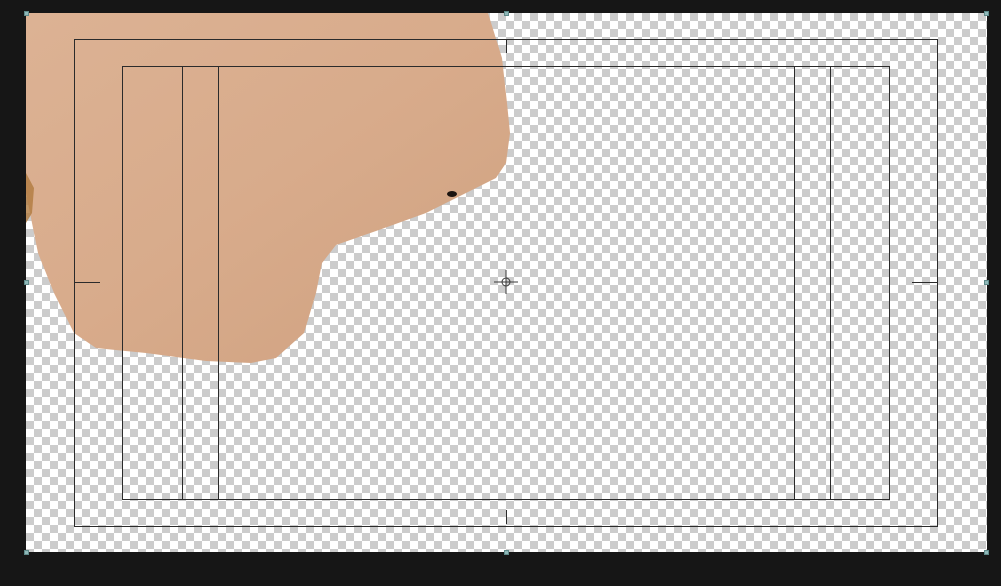 The image size is (1001, 586). Describe the element at coordinates (506, 517) in the screenshot. I see `center-tick-bottom` at that location.